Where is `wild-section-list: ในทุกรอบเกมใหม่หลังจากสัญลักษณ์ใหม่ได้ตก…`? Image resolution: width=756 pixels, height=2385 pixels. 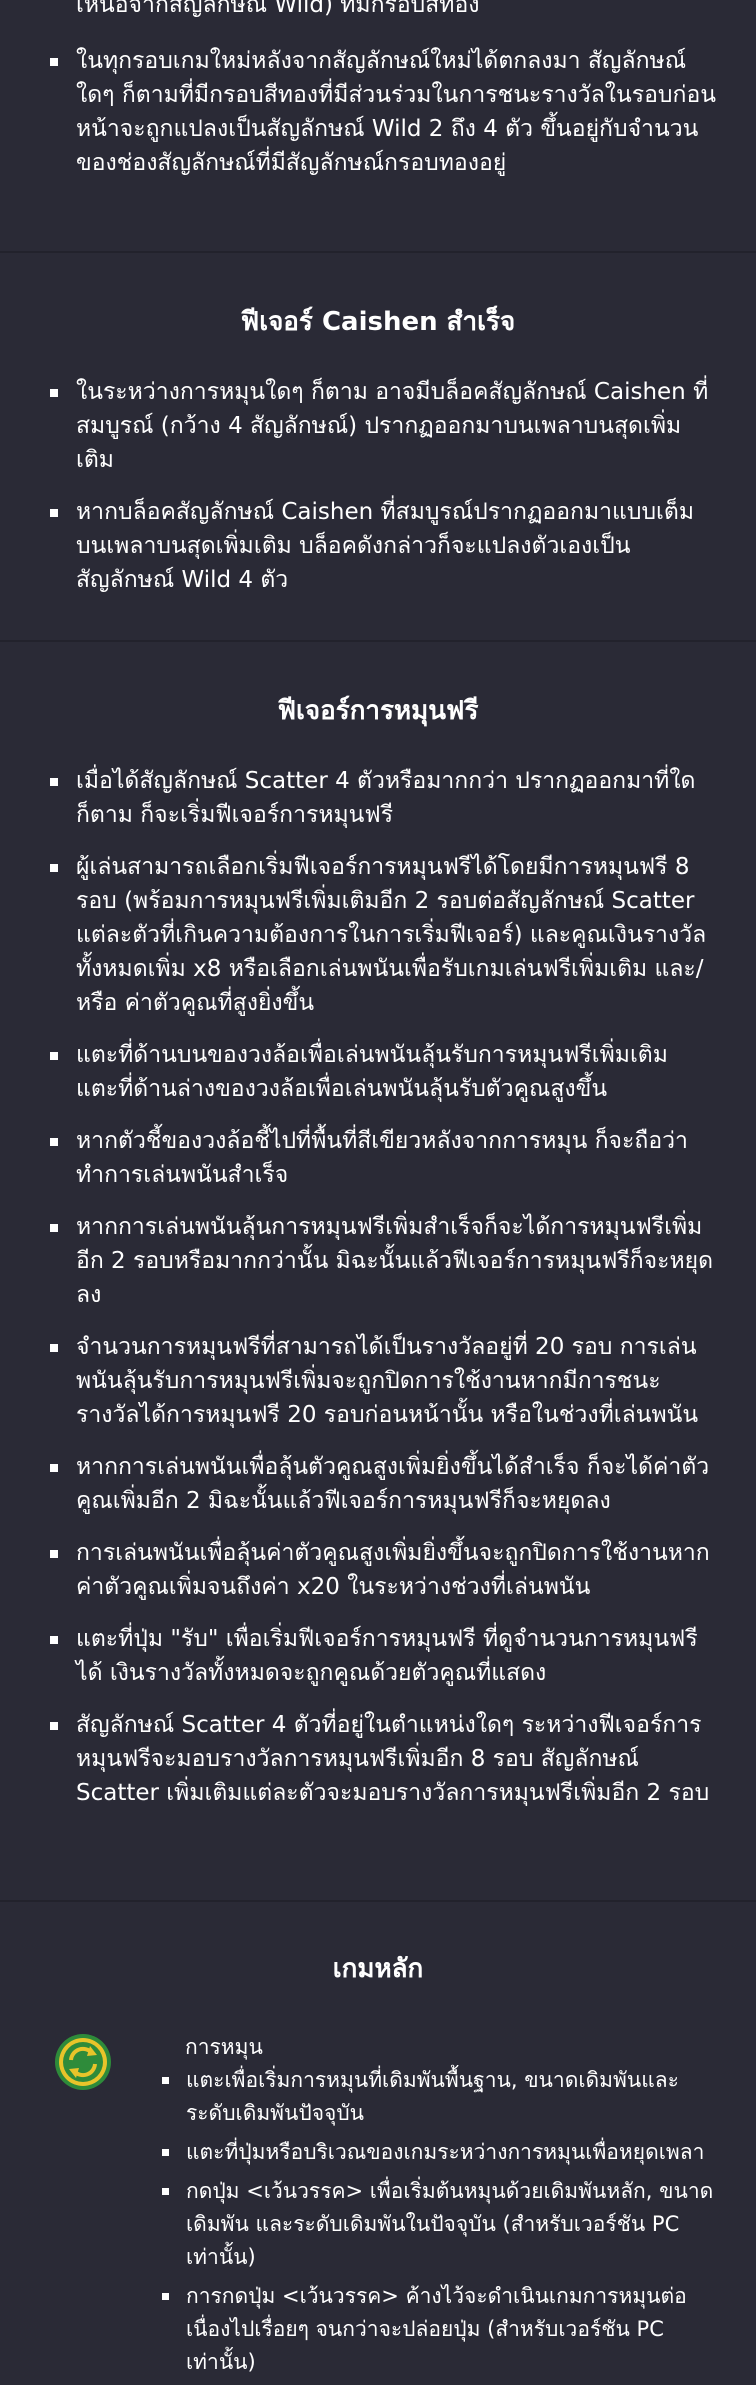
wild-section-list: ในทุกรอบเกมใหม่หลังจากสัญลักษณ์ใหม่ได้ตก… is located at coordinates (381, 121).